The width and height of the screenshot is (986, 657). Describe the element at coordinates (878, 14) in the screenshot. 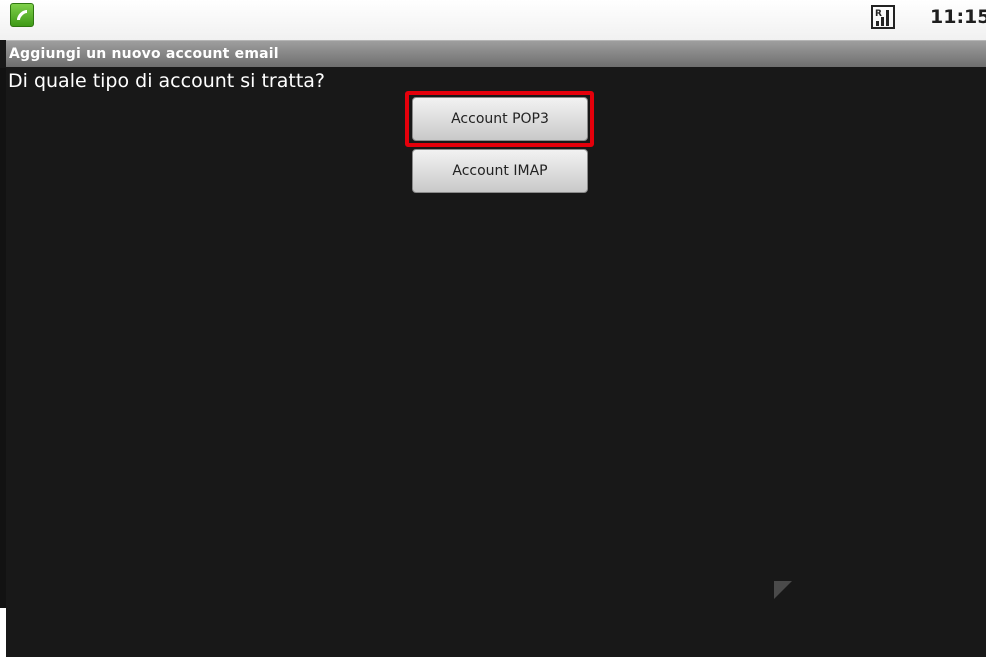

I see `roaming-label: R` at that location.